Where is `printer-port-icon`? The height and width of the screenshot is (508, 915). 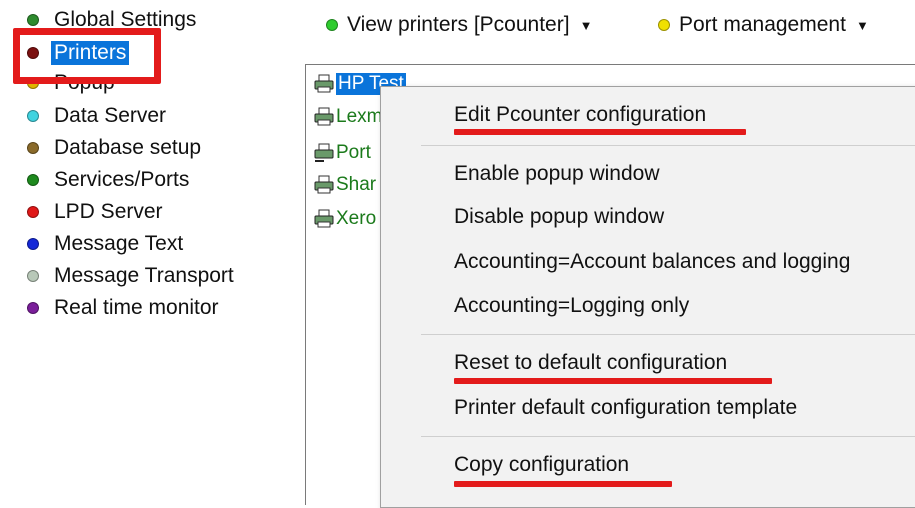
printer-port-icon is located at coordinates (324, 152).